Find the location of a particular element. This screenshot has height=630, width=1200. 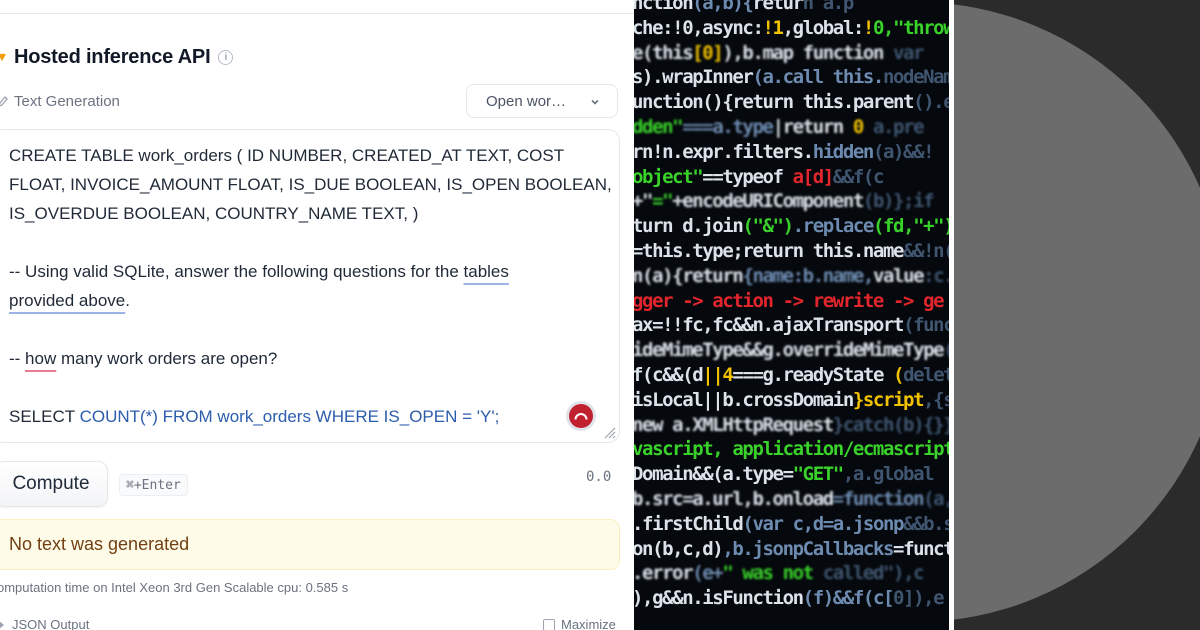

code-line: .error(e+" was not called"),c is located at coordinates (779, 573).